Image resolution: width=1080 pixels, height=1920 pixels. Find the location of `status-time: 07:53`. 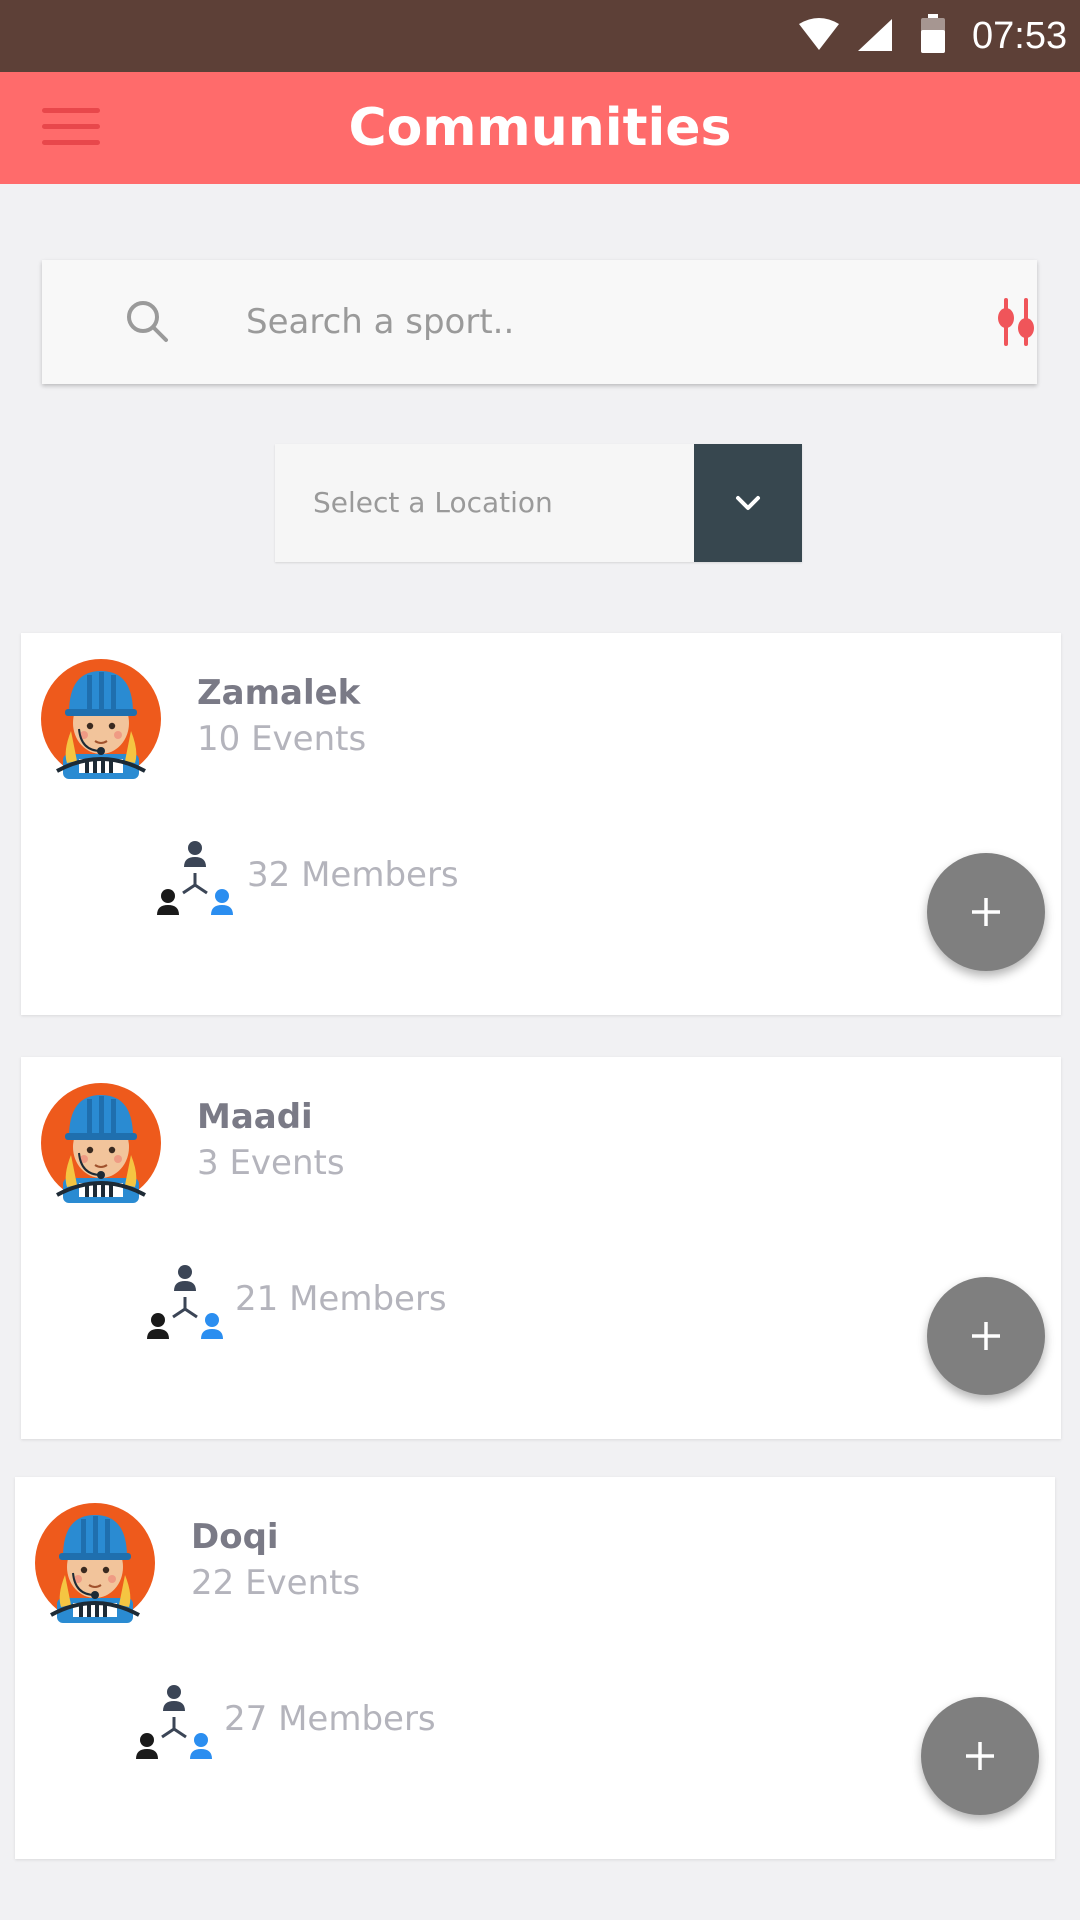

status-time: 07:53 is located at coordinates (1020, 36).